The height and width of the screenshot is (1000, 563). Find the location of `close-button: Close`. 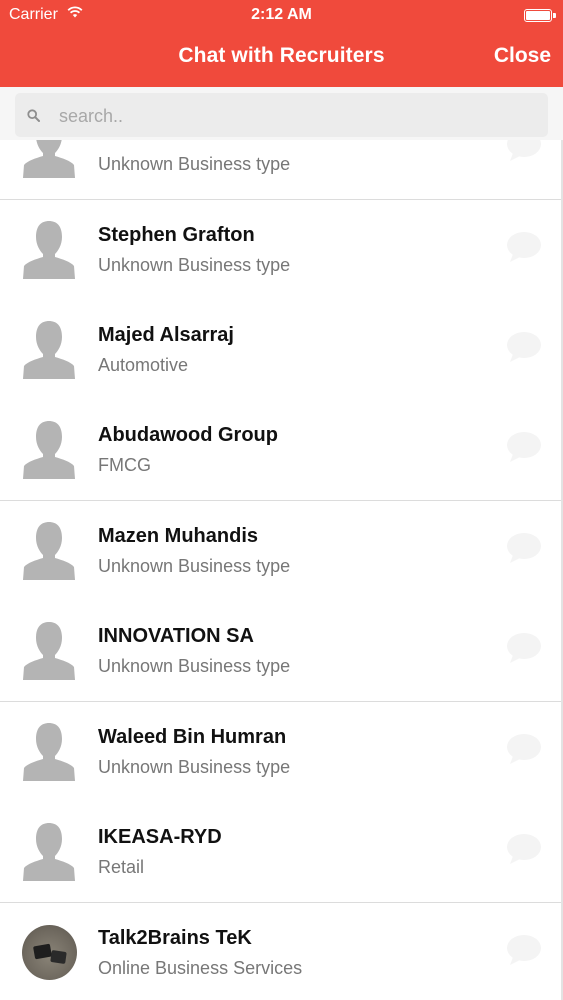

close-button: Close is located at coordinates (522, 56).